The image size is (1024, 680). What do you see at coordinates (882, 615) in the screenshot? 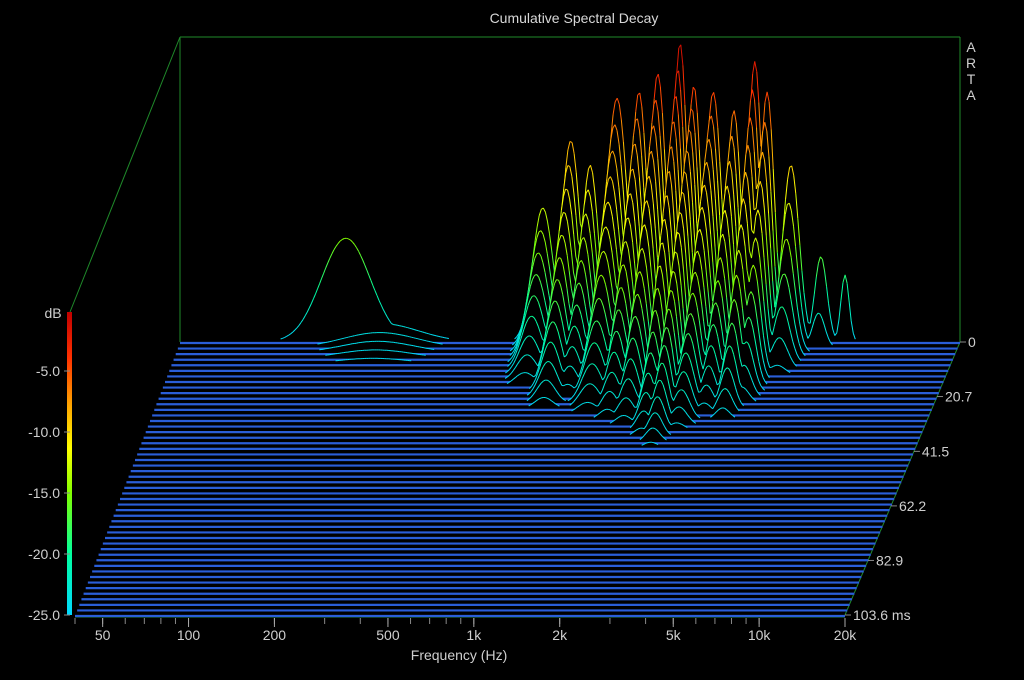
I see `t-tick-label: 103.6 ms` at bounding box center [882, 615].